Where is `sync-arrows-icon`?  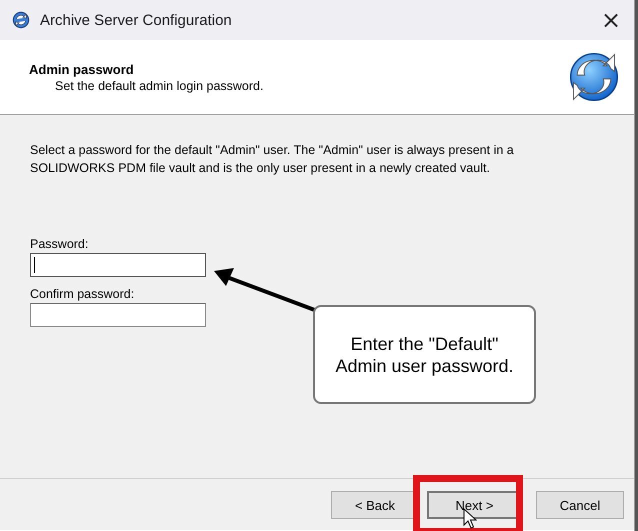 sync-arrows-icon is located at coordinates (21, 20).